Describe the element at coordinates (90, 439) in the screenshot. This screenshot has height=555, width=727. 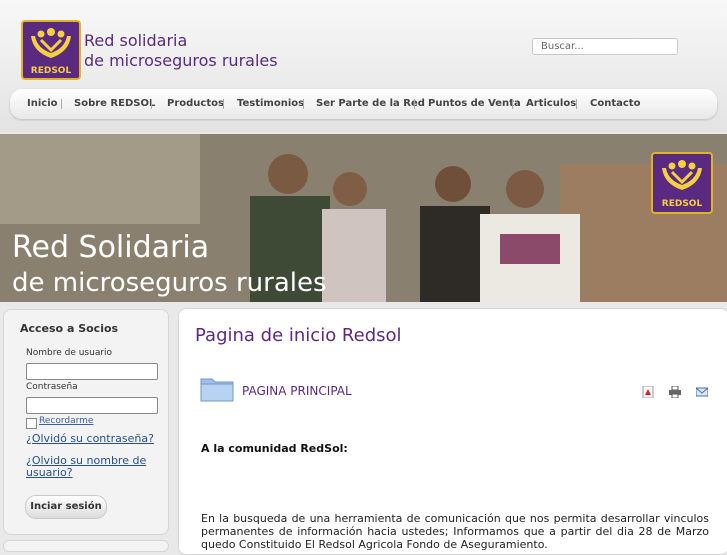
I see `forgot-password-link: ¿Olvidó su contraseña?` at that location.